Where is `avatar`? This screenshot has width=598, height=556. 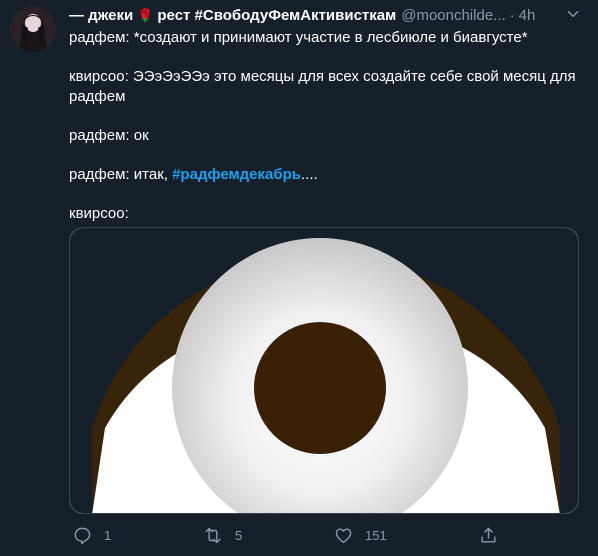 avatar is located at coordinates (33, 29).